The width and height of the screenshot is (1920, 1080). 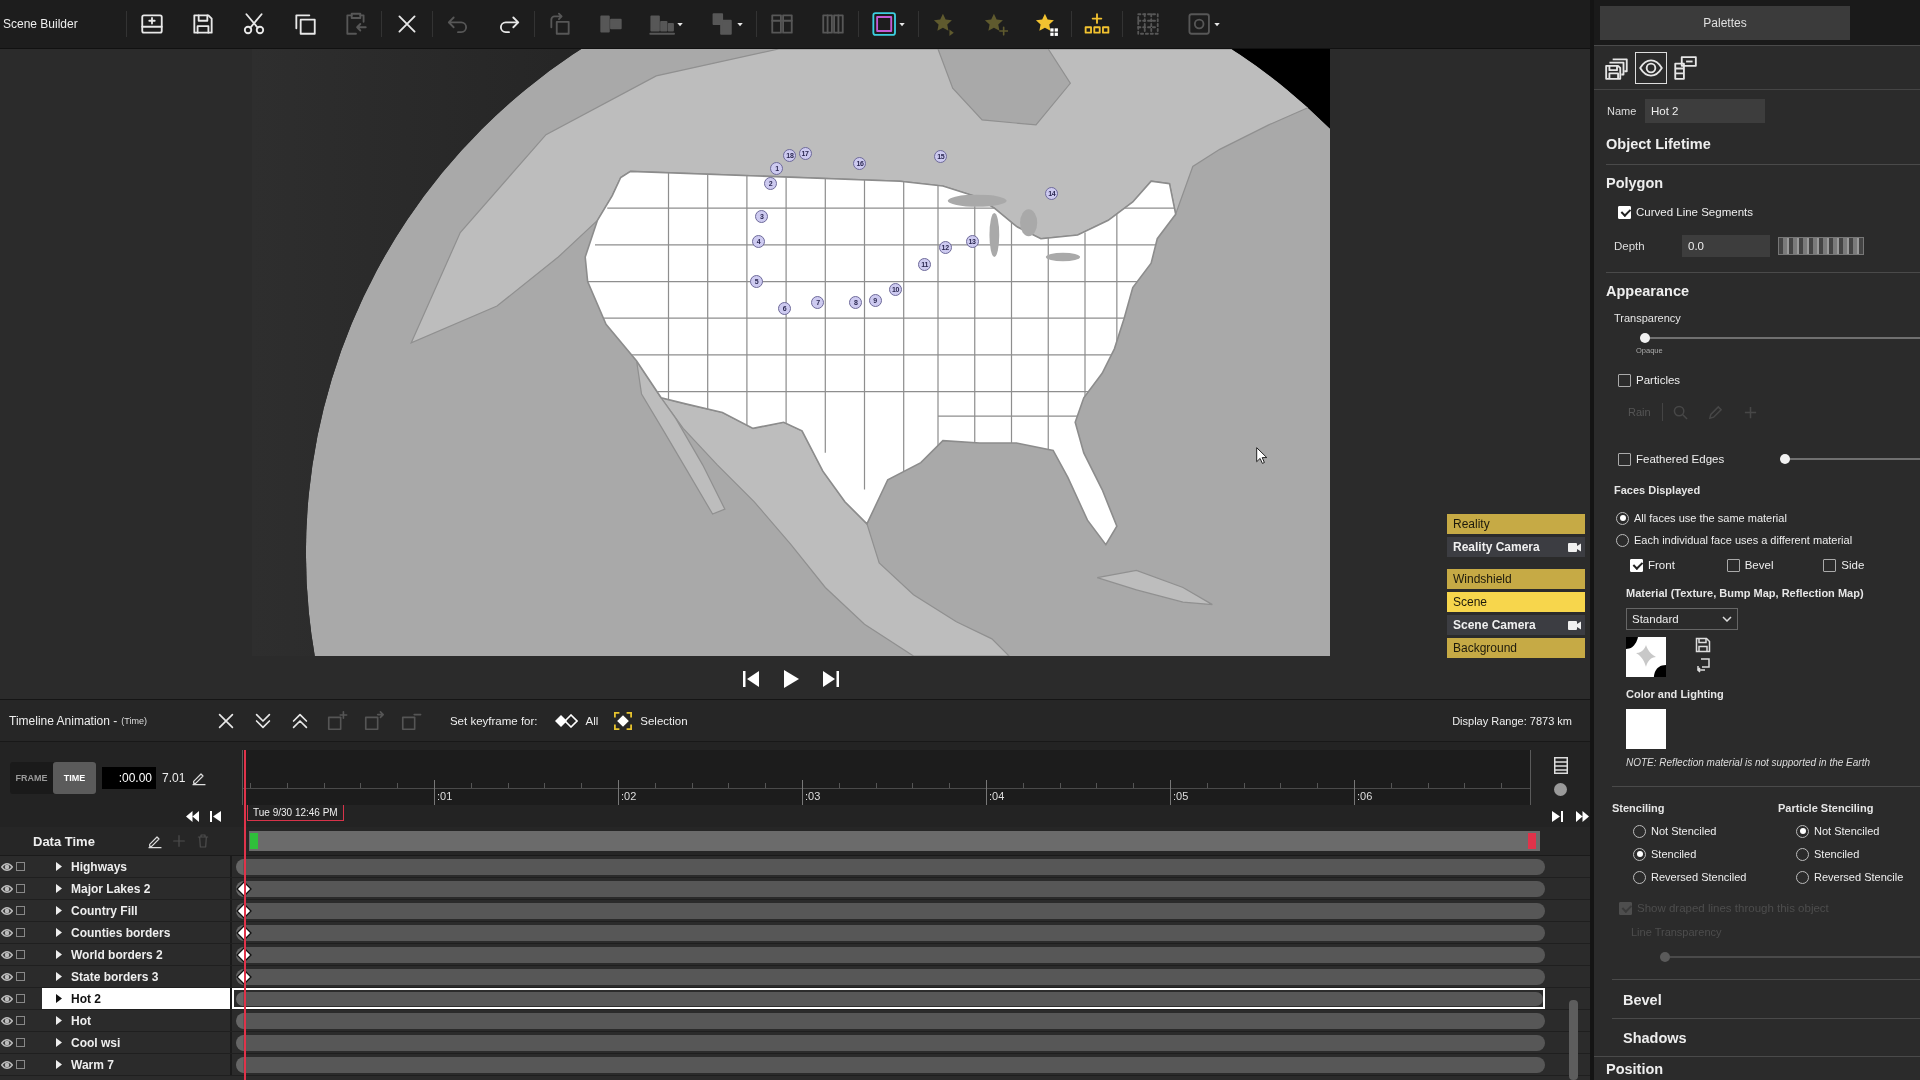 I want to click on time-field: :00.00, so click(x=129, y=777).